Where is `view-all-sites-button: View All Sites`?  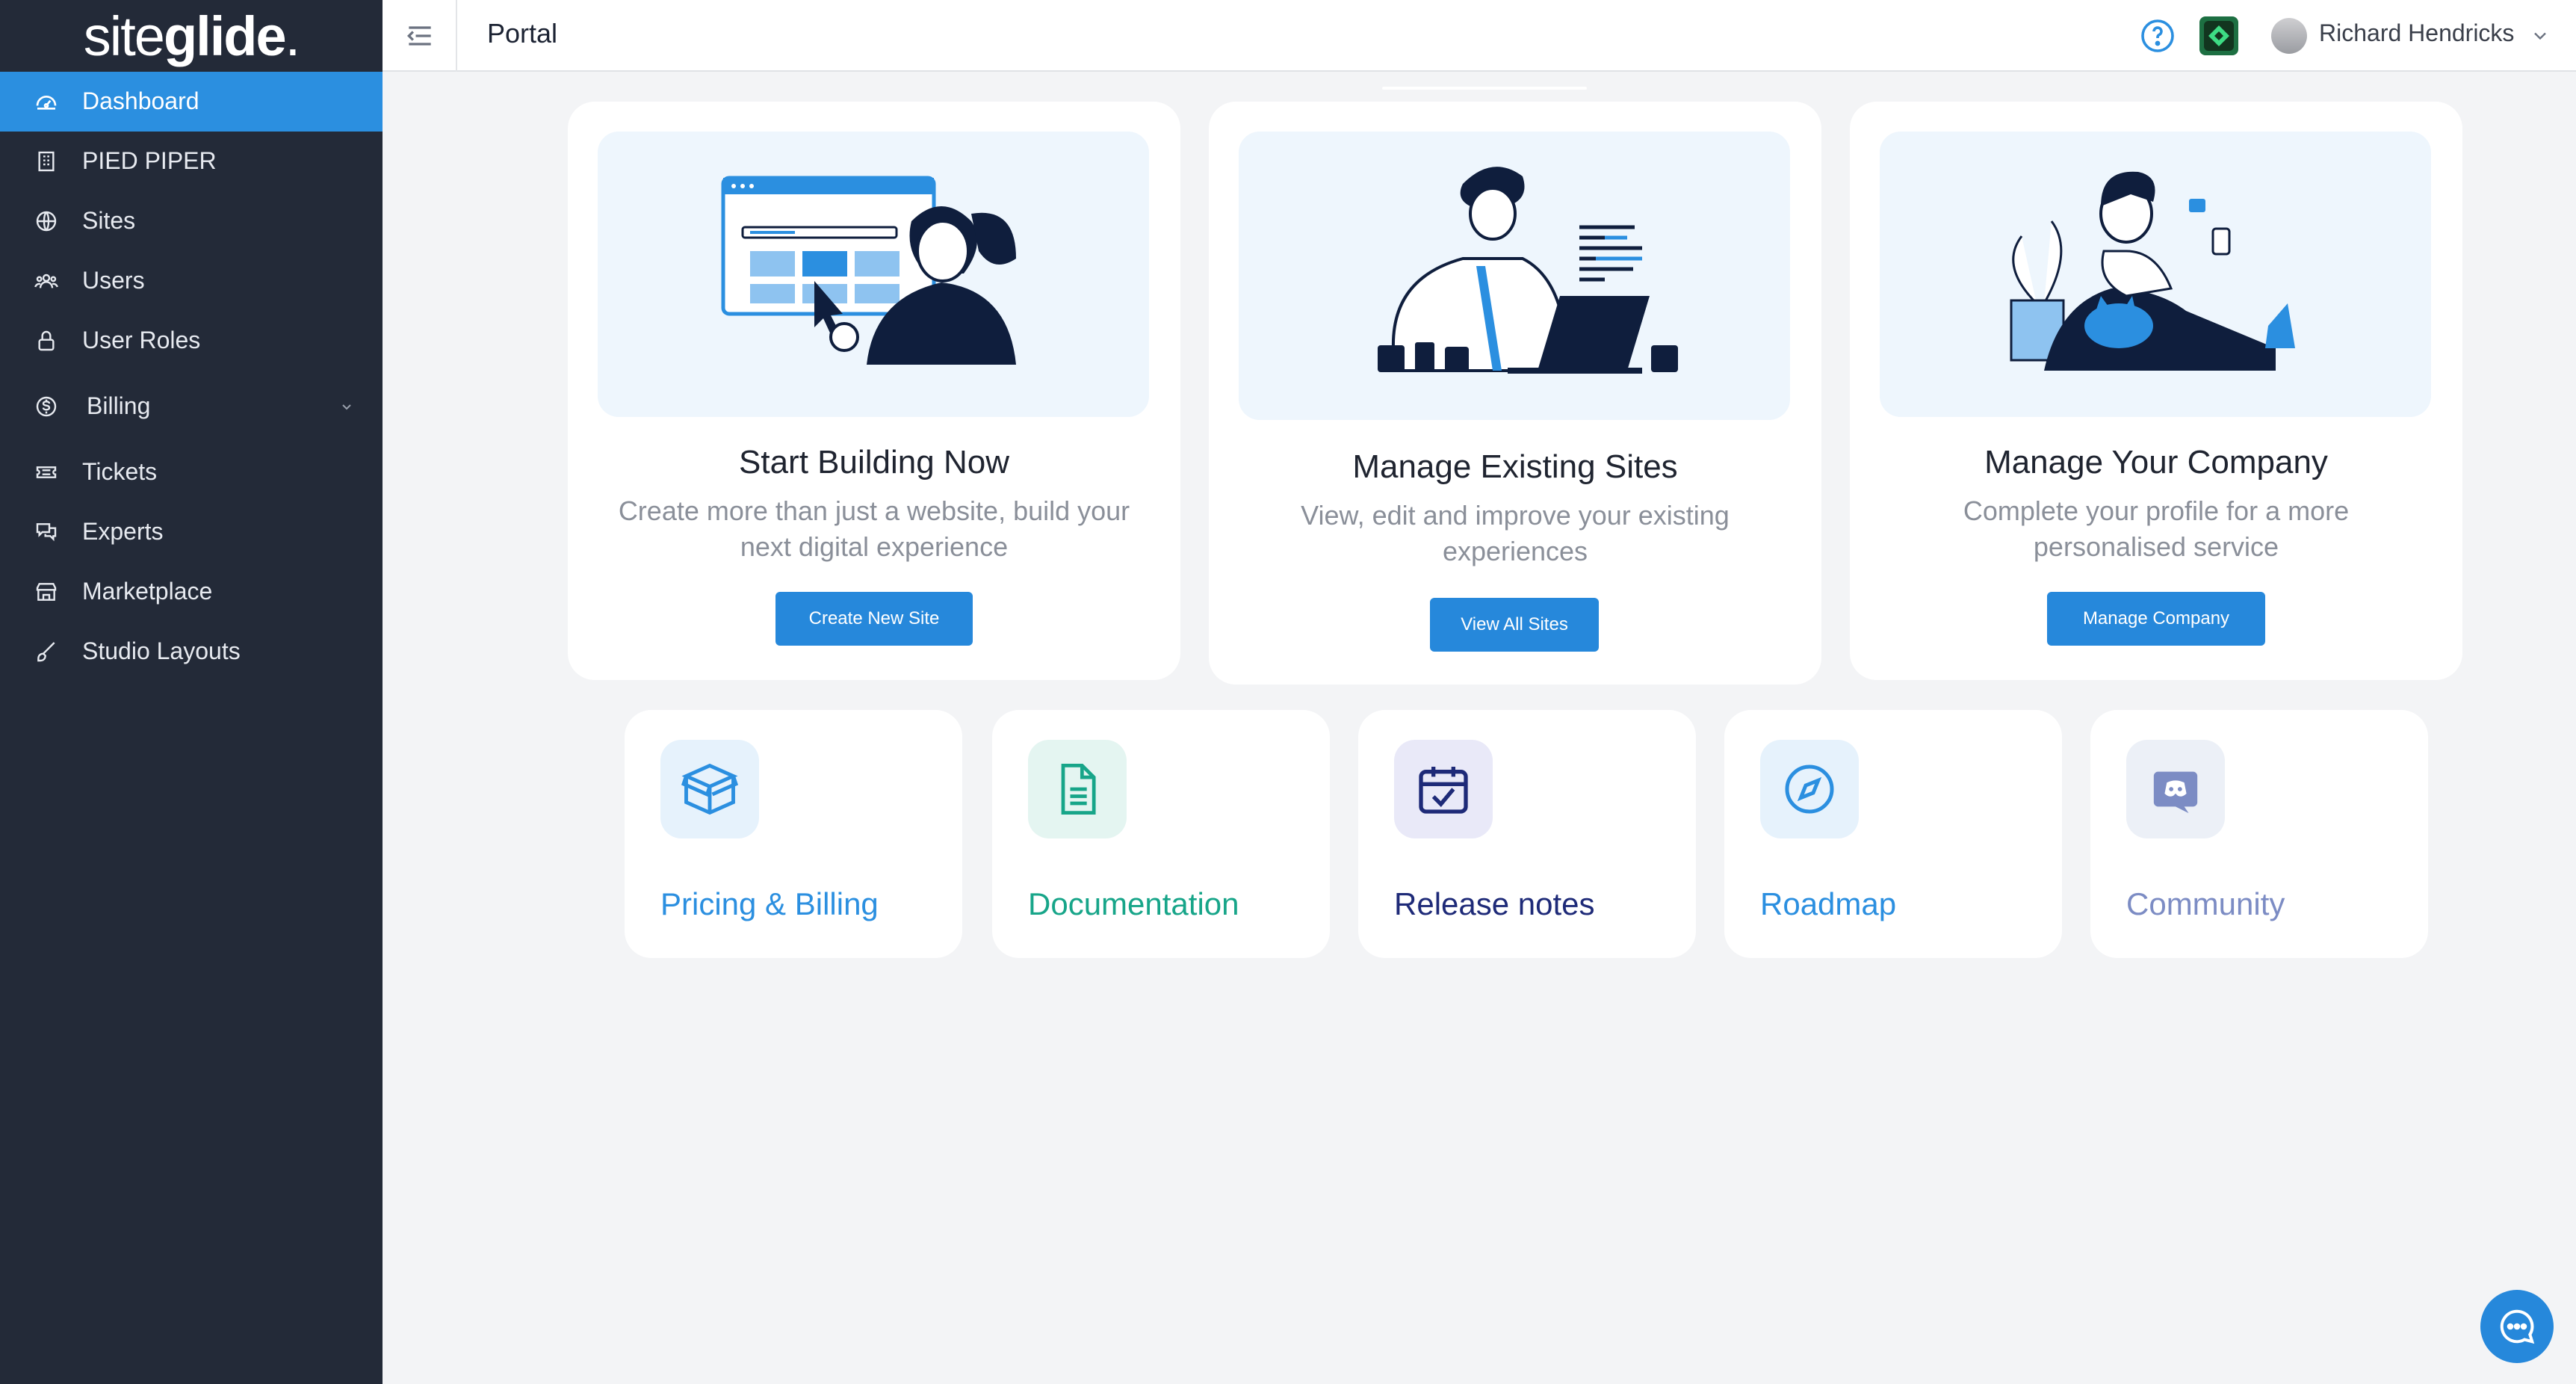 view-all-sites-button: View All Sites is located at coordinates (1514, 625).